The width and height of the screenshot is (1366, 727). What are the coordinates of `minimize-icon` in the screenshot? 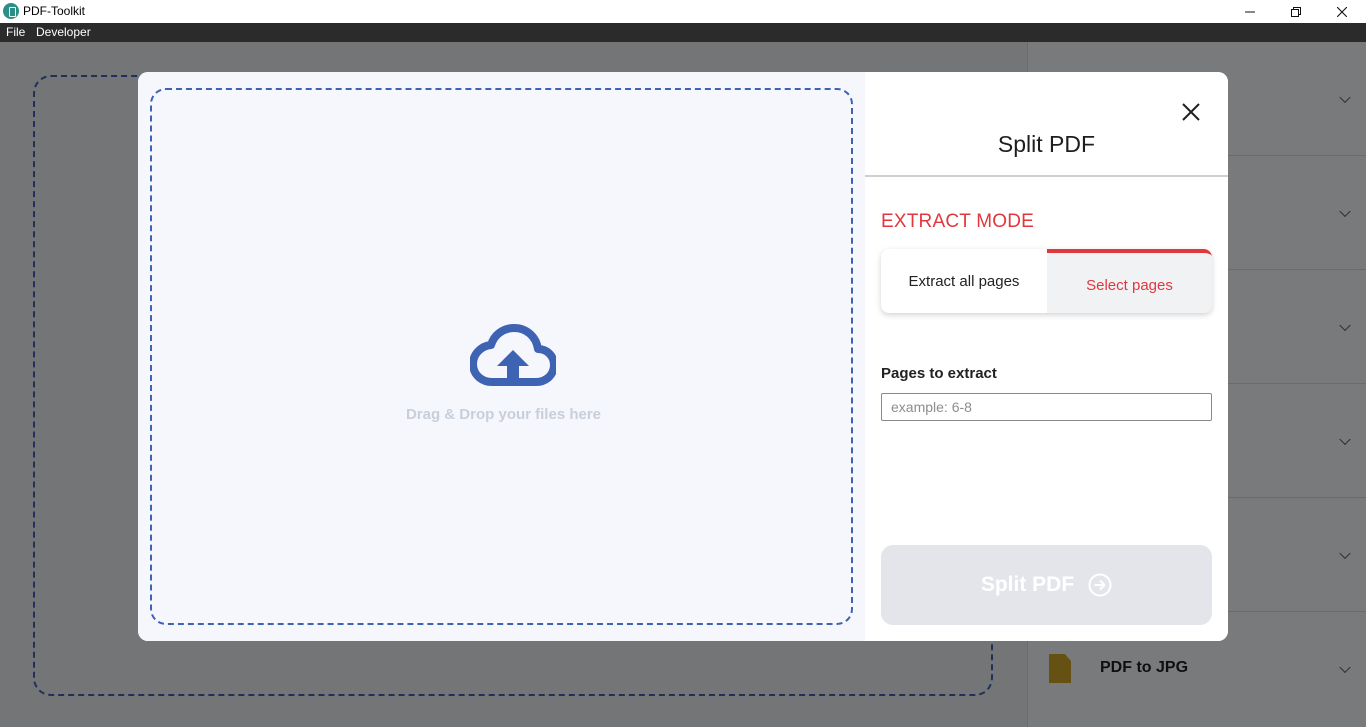 It's located at (1250, 11).